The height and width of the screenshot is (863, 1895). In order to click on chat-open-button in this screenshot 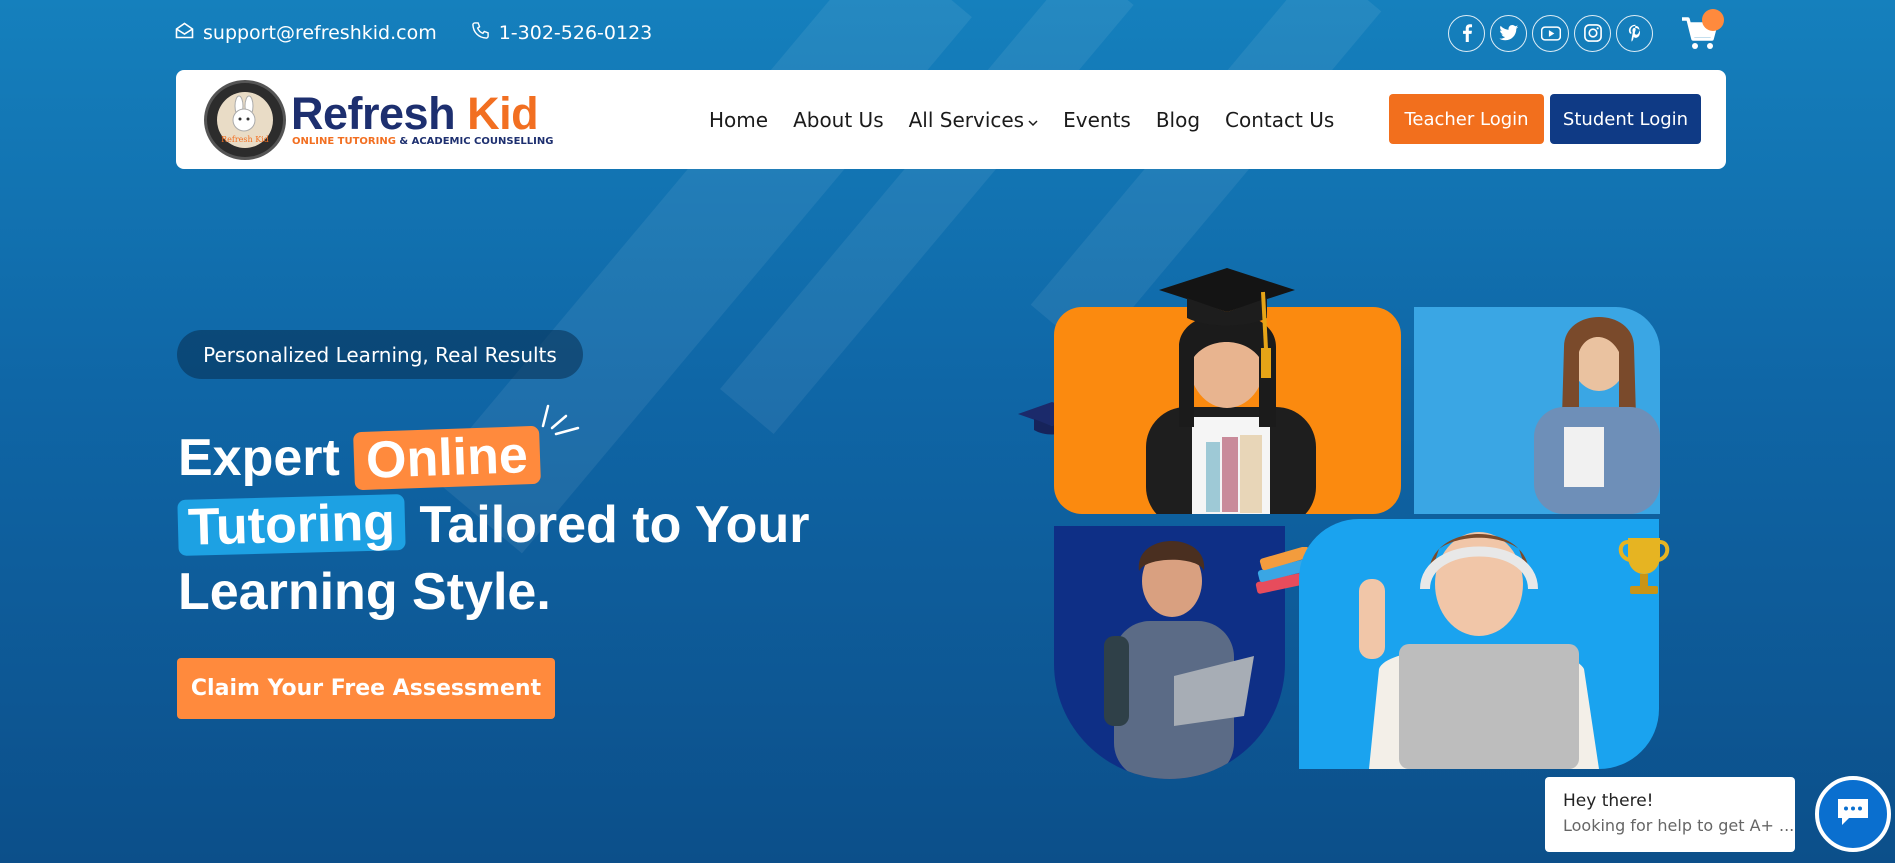, I will do `click(1853, 814)`.